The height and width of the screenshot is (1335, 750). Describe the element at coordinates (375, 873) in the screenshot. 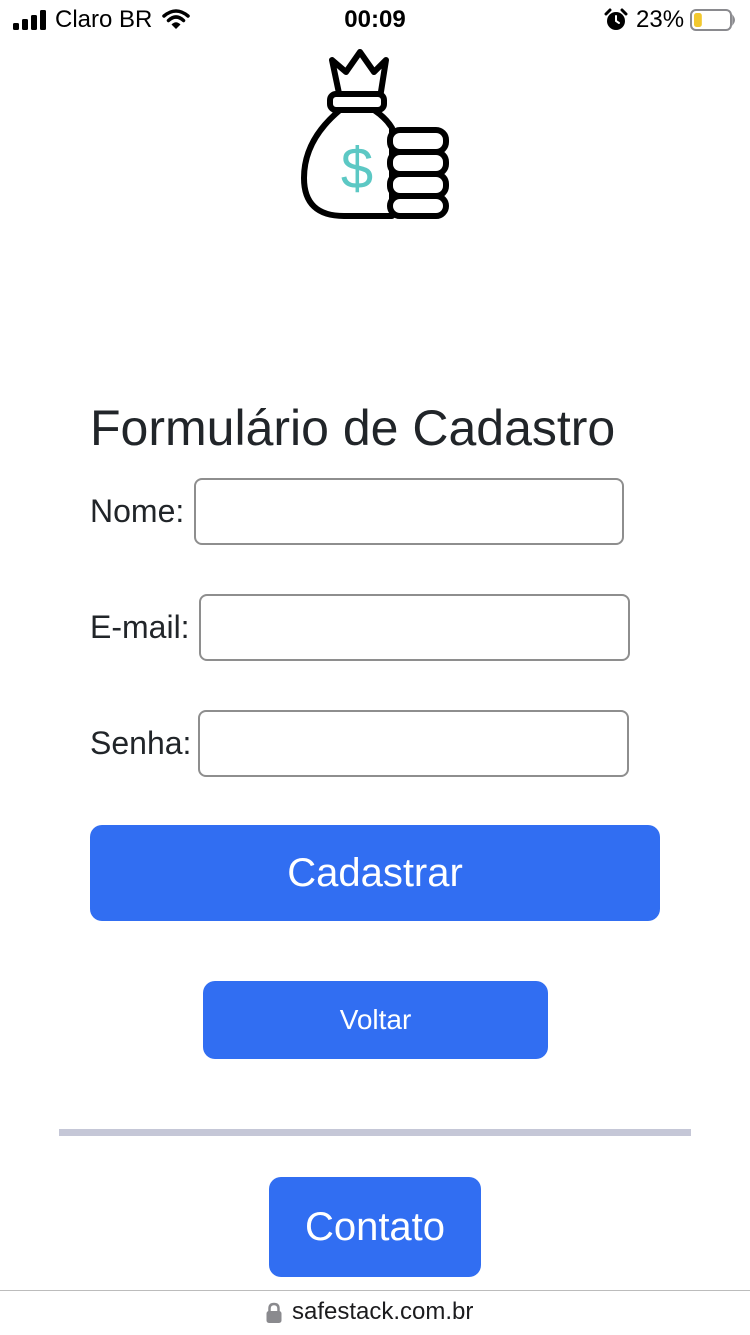

I see `register-button: Cadastrar` at that location.